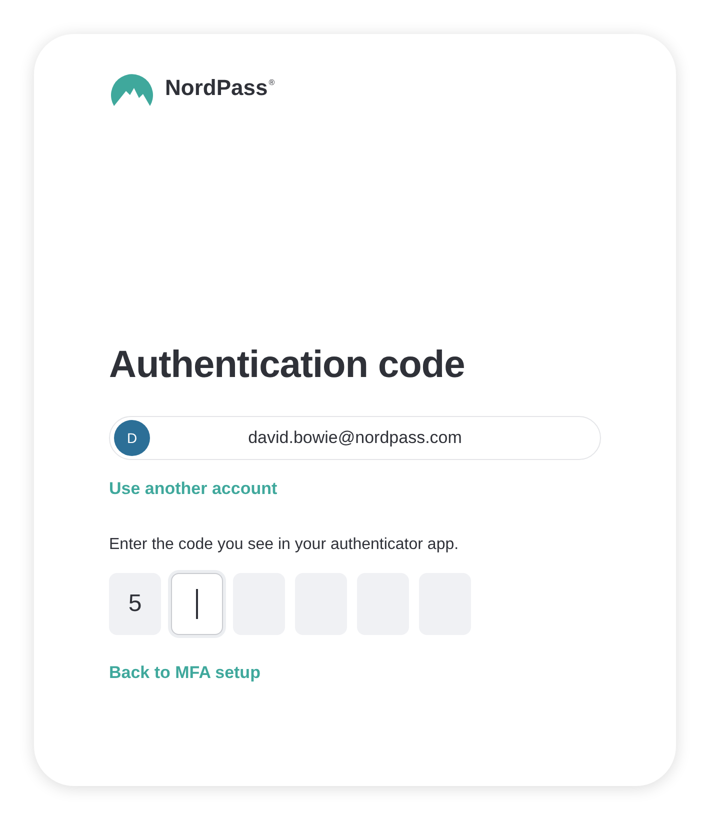  Describe the element at coordinates (287, 365) in the screenshot. I see `page-title: Authentication code` at that location.